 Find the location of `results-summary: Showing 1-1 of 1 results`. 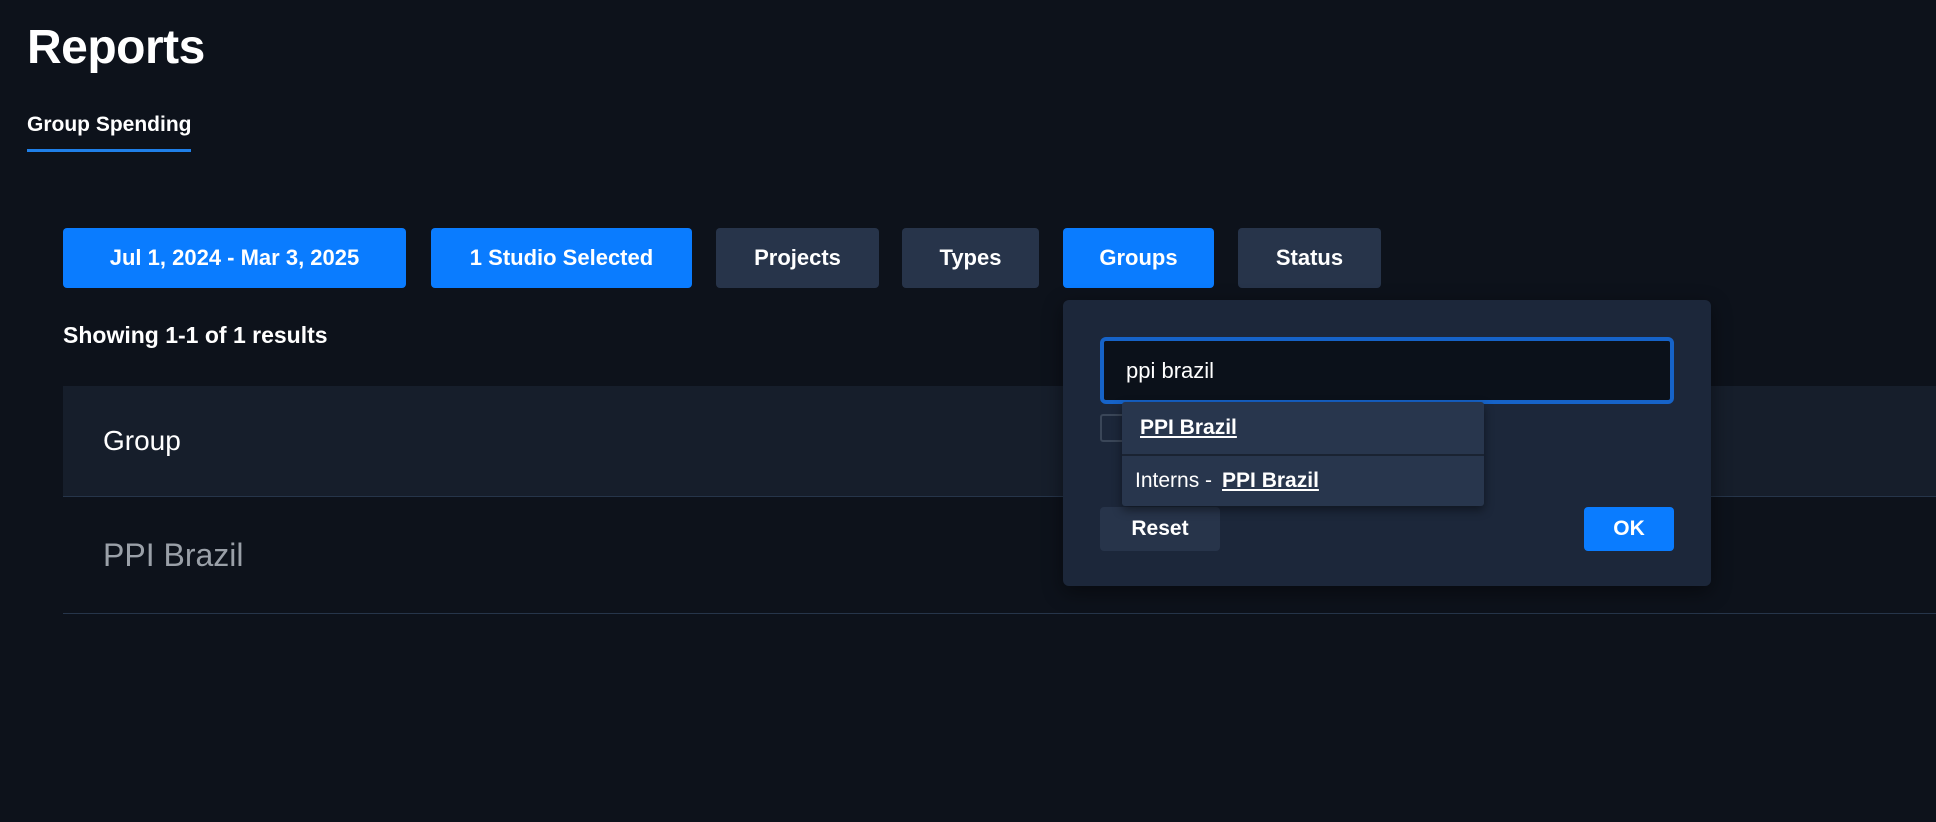

results-summary: Showing 1-1 of 1 results is located at coordinates (195, 335).